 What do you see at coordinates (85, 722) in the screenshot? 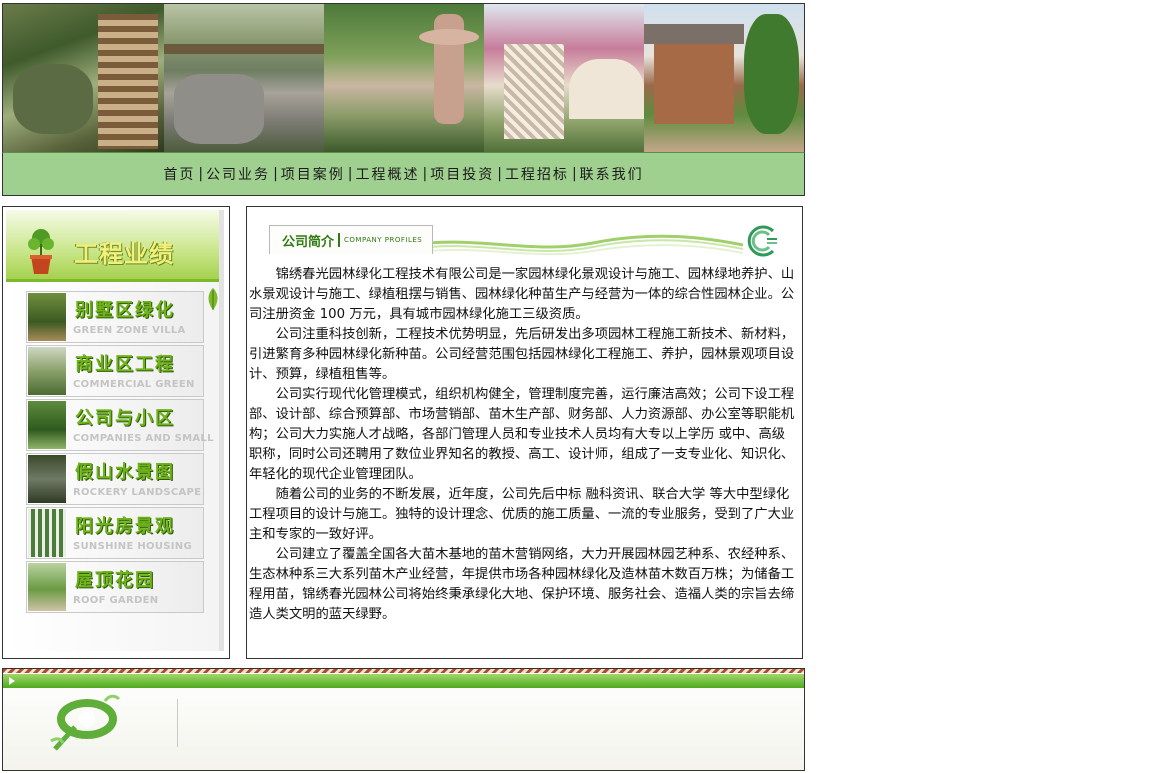
I see `footer-logo-icon` at bounding box center [85, 722].